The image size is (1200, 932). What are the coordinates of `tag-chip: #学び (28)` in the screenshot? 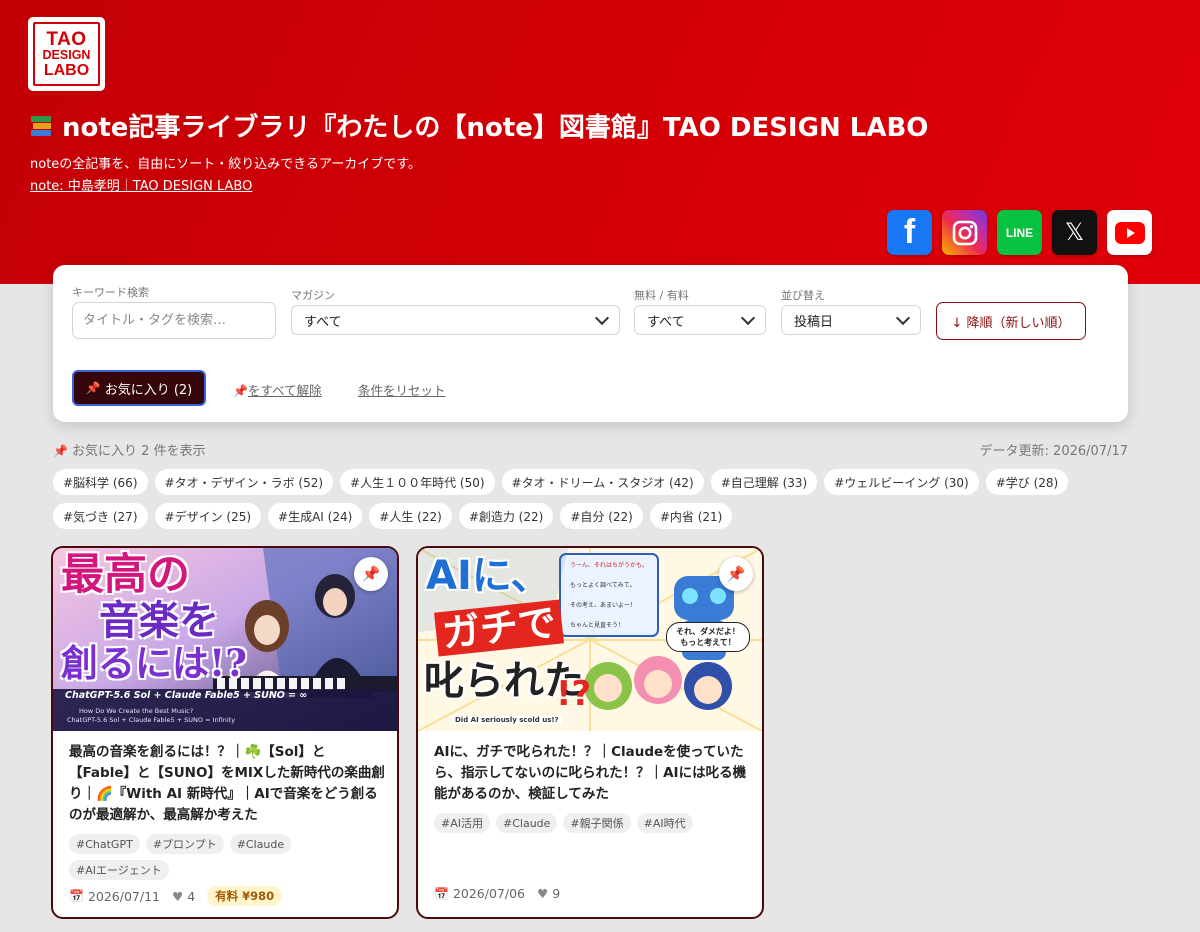 It's located at (1027, 482).